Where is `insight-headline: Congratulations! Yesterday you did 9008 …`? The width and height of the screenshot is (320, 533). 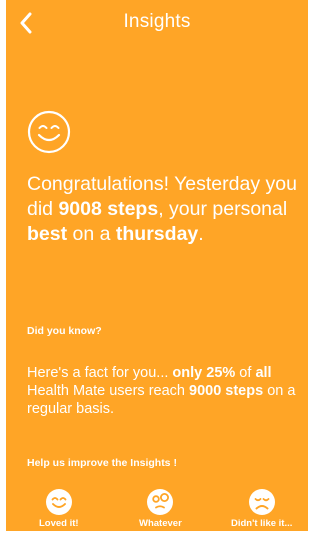
insight-headline: Congratulations! Yesterday you did 9008 … is located at coordinates (165, 209).